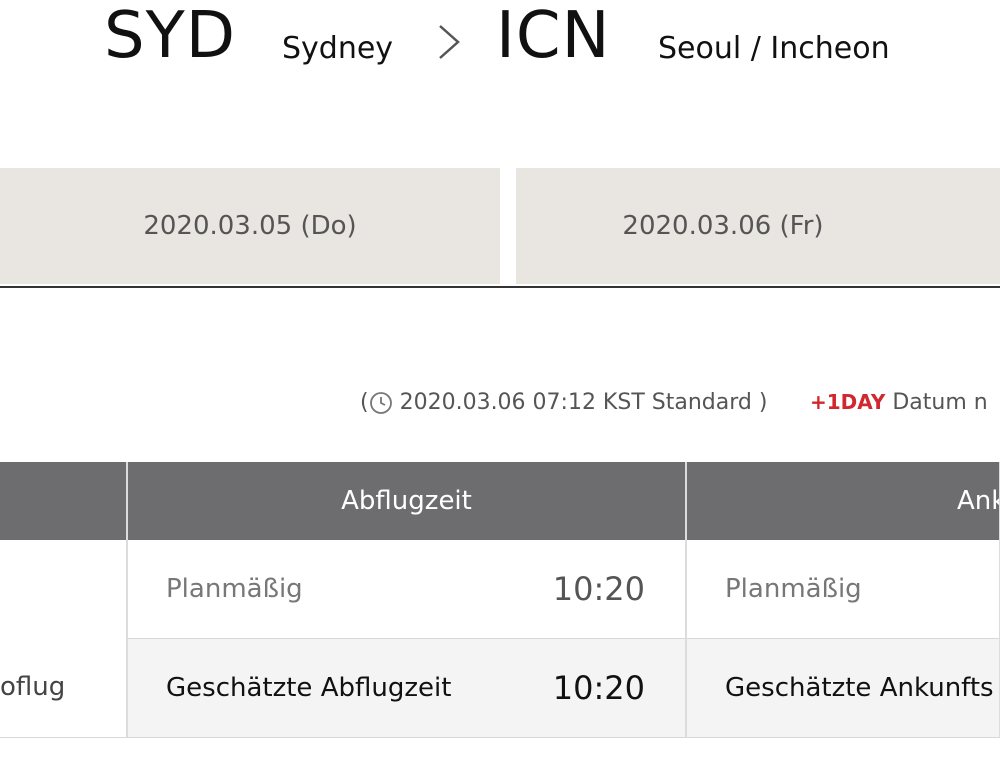 This screenshot has height=760, width=1000. I want to click on date-tab-current: 2020.03.06 (Fr), so click(758, 226).